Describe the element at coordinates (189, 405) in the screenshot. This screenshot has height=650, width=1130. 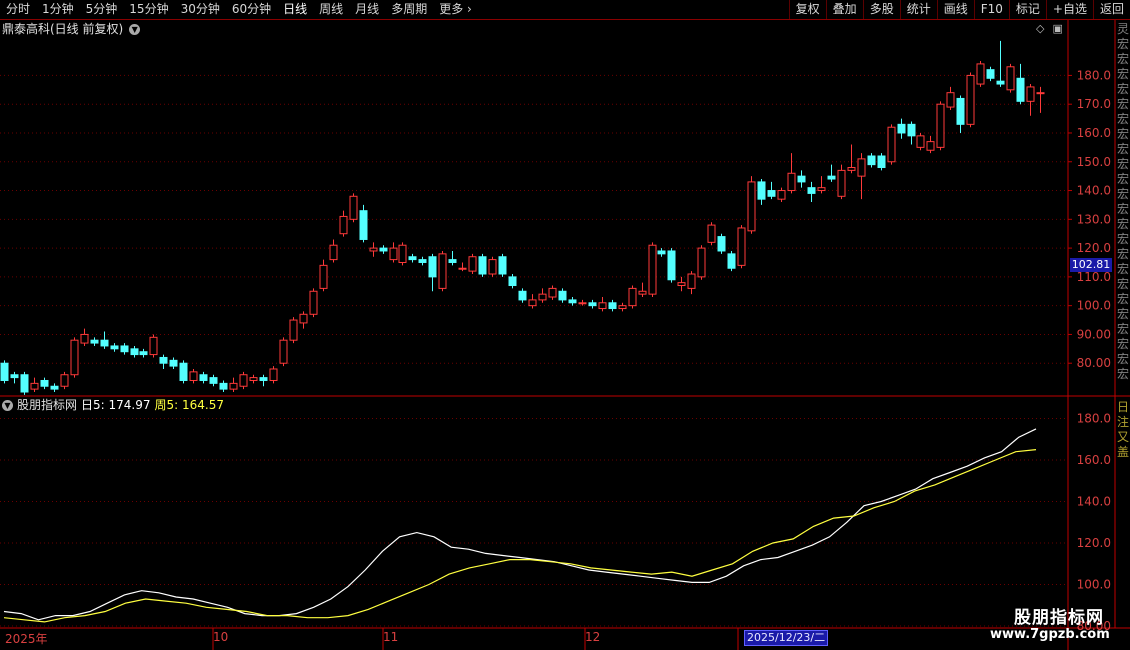
I see `week-line-value: 周5: 164.57` at that location.